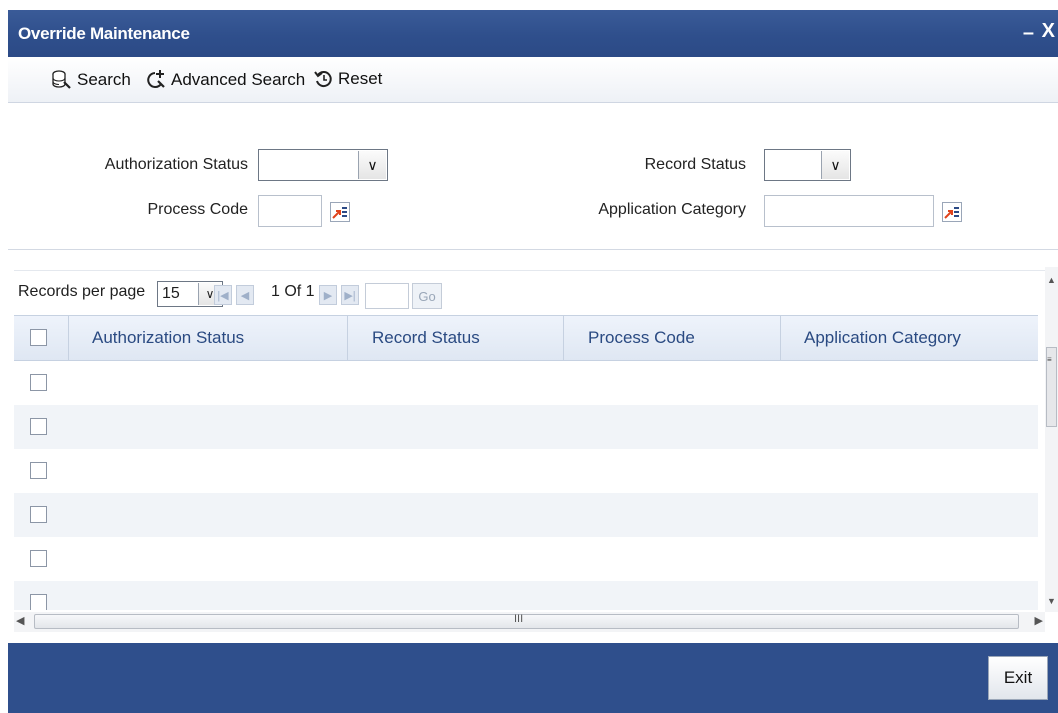  Describe the element at coordinates (360, 78) in the screenshot. I see `reset-label: Reset` at that location.